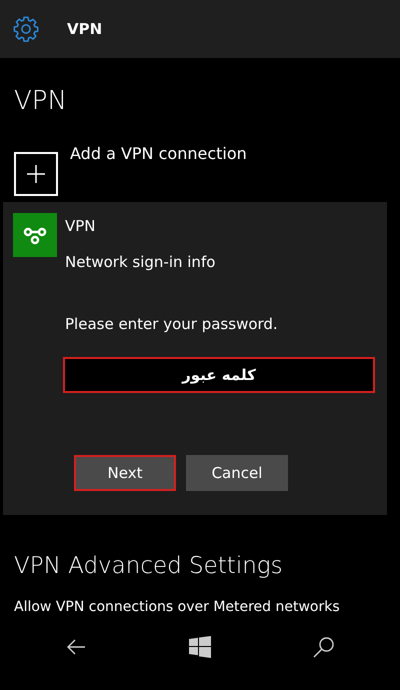 The image size is (400, 690). Describe the element at coordinates (26, 29) in the screenshot. I see `settings-icon` at that location.